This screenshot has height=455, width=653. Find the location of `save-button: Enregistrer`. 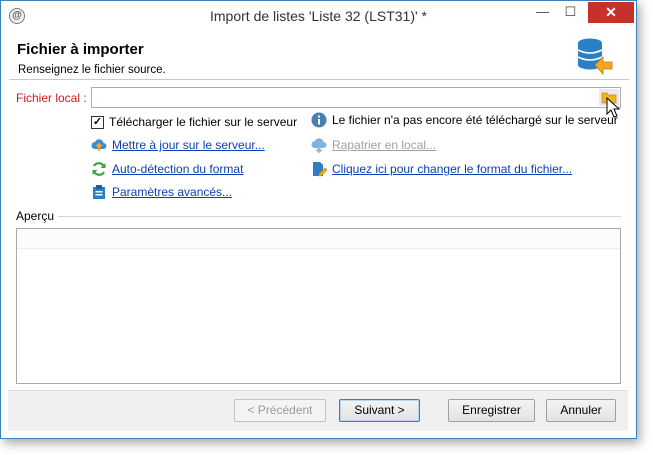

save-button: Enregistrer is located at coordinates (491, 410).